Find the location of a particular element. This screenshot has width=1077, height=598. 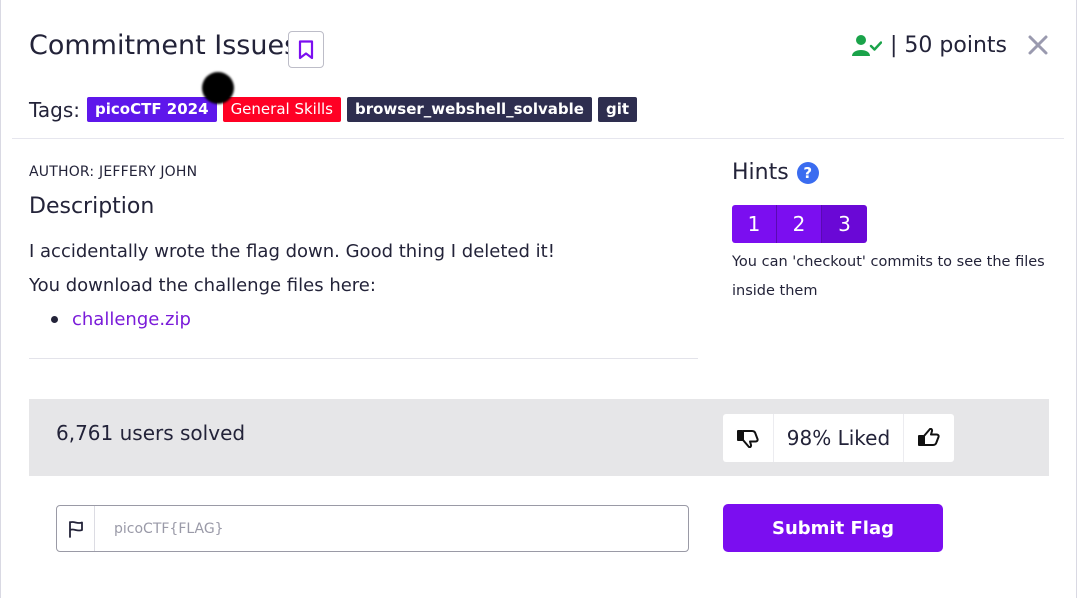

hint-tabs: 1 2 3 is located at coordinates (799, 224).